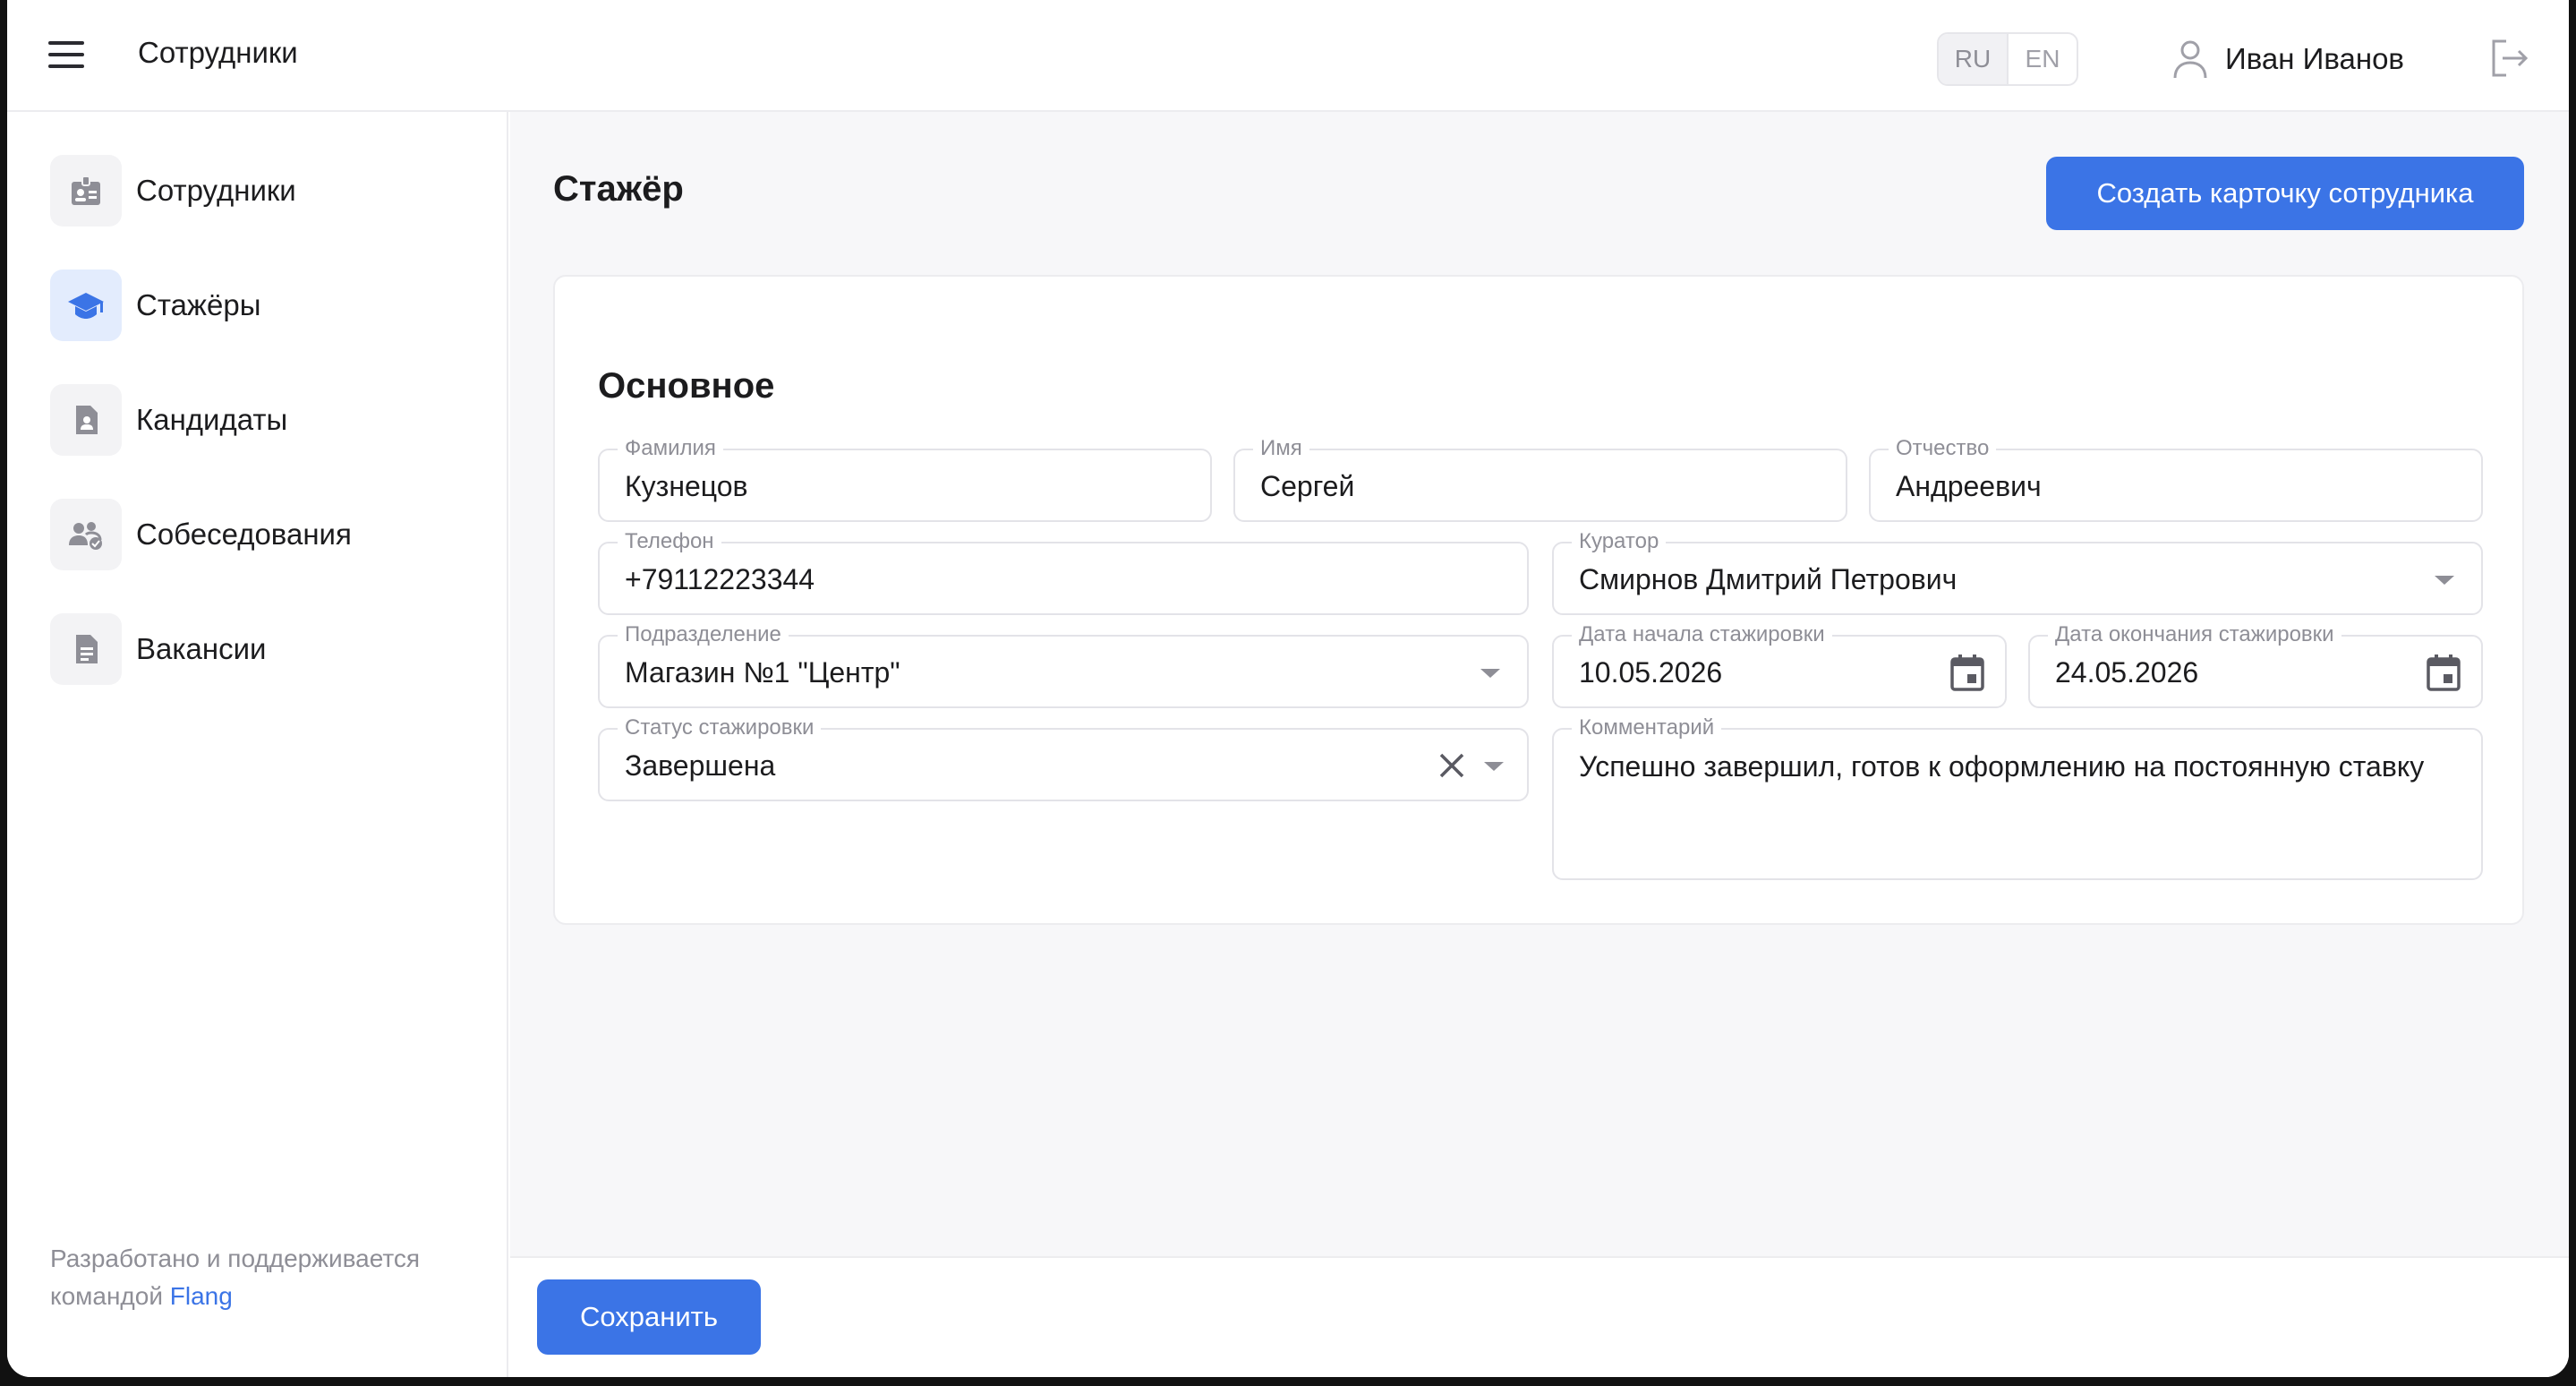 Image resolution: width=2576 pixels, height=1386 pixels. Describe the element at coordinates (86, 534) in the screenshot. I see `people-chat-icon` at that location.